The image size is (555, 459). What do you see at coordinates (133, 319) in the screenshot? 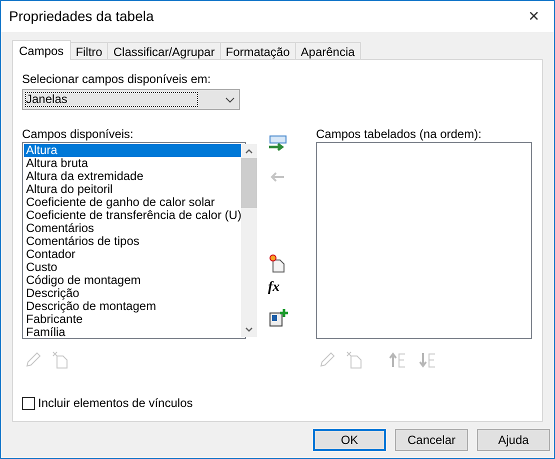
I see `field-item: Fabricante` at bounding box center [133, 319].